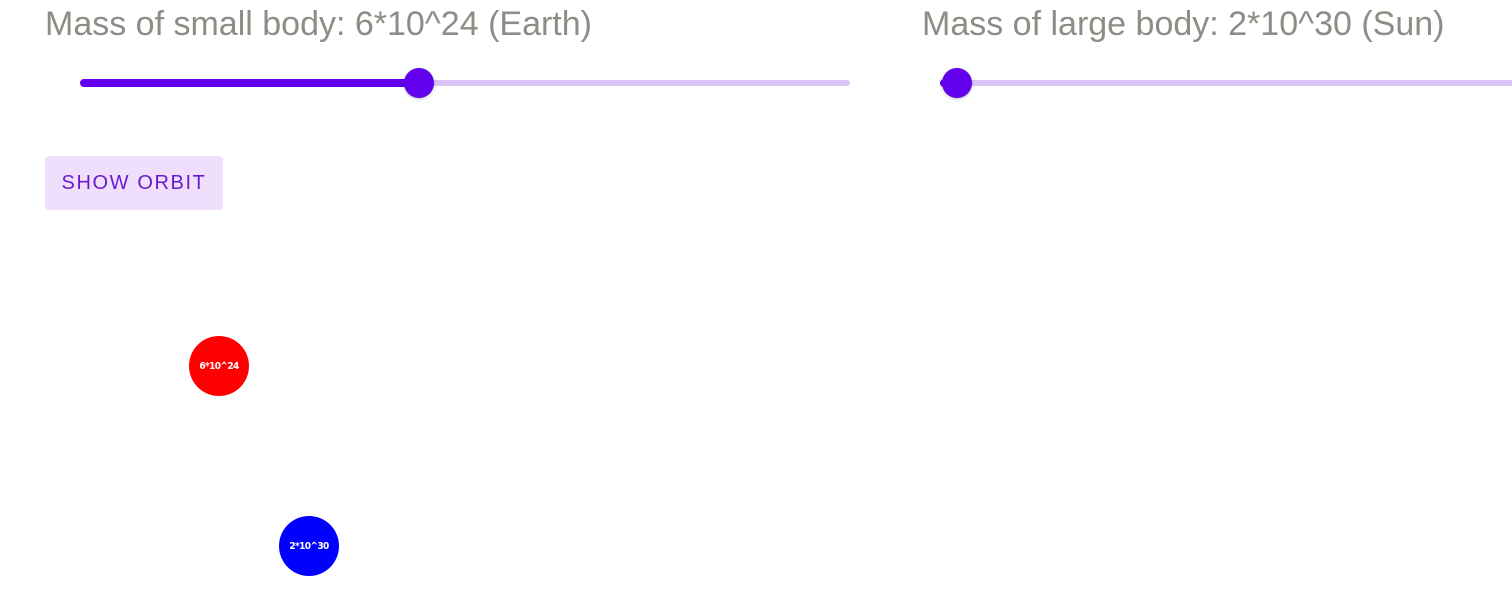  Describe the element at coordinates (249, 83) in the screenshot. I see `slider-fill` at that location.